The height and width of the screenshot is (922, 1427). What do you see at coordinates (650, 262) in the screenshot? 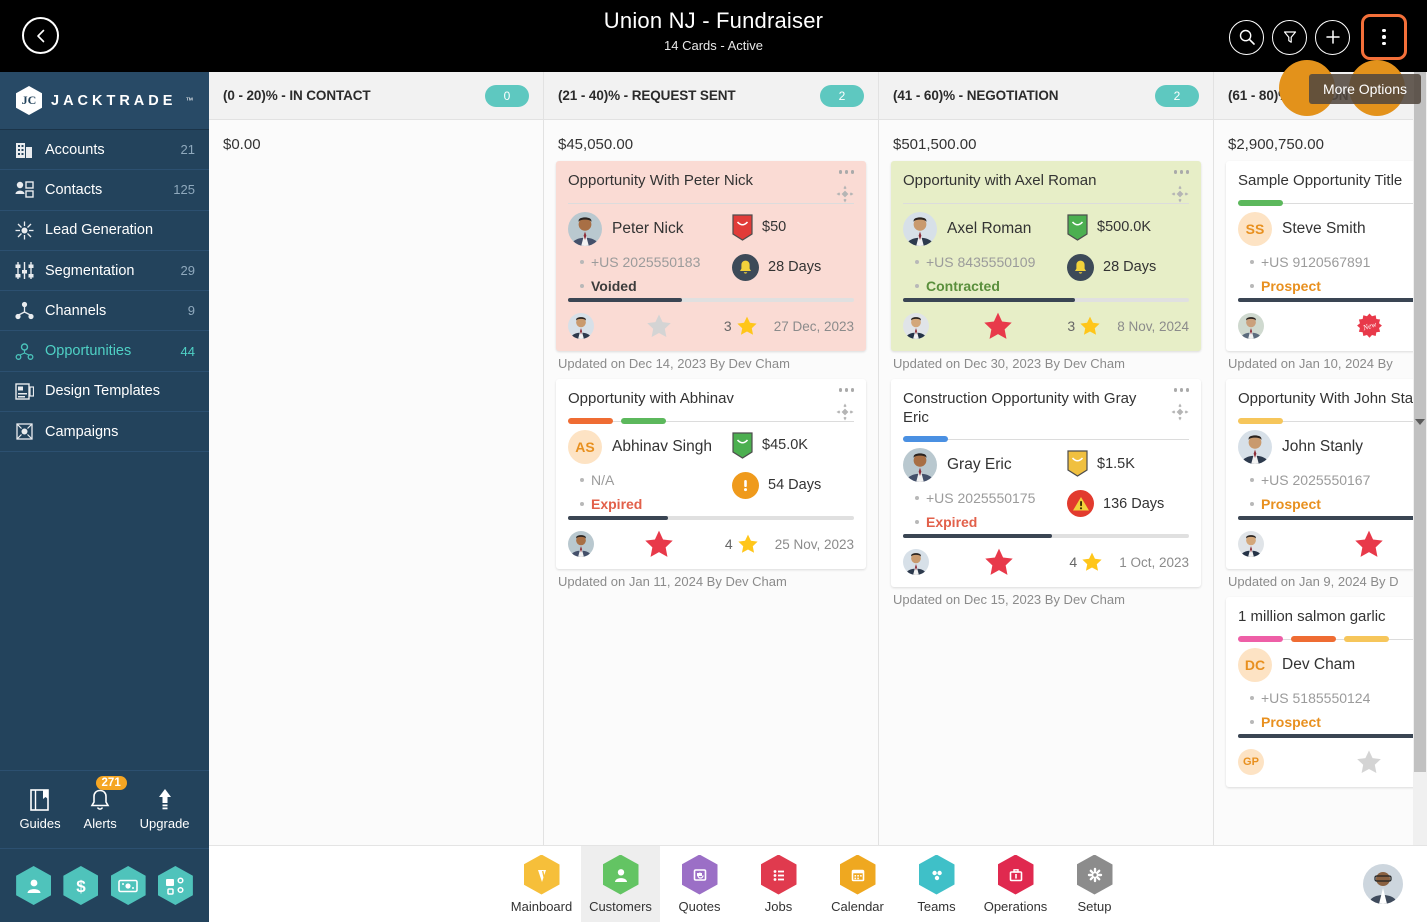
I see `card-phone-row: +US 2025550183` at bounding box center [650, 262].